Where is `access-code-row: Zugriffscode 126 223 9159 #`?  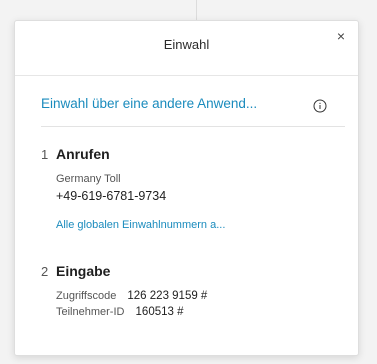
access-code-row: Zugriffscode 126 223 9159 # is located at coordinates (131, 296).